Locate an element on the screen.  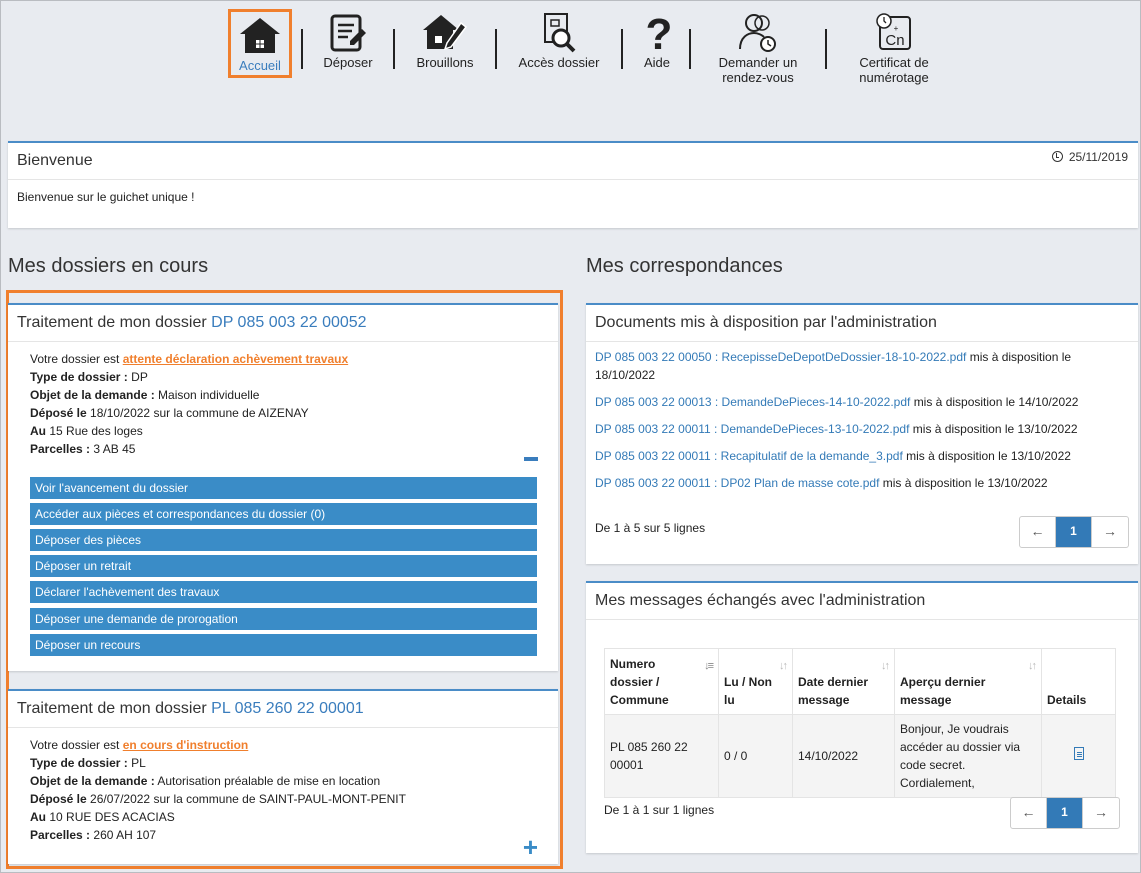
depose-label: Déposé le is located at coordinates (58, 799).